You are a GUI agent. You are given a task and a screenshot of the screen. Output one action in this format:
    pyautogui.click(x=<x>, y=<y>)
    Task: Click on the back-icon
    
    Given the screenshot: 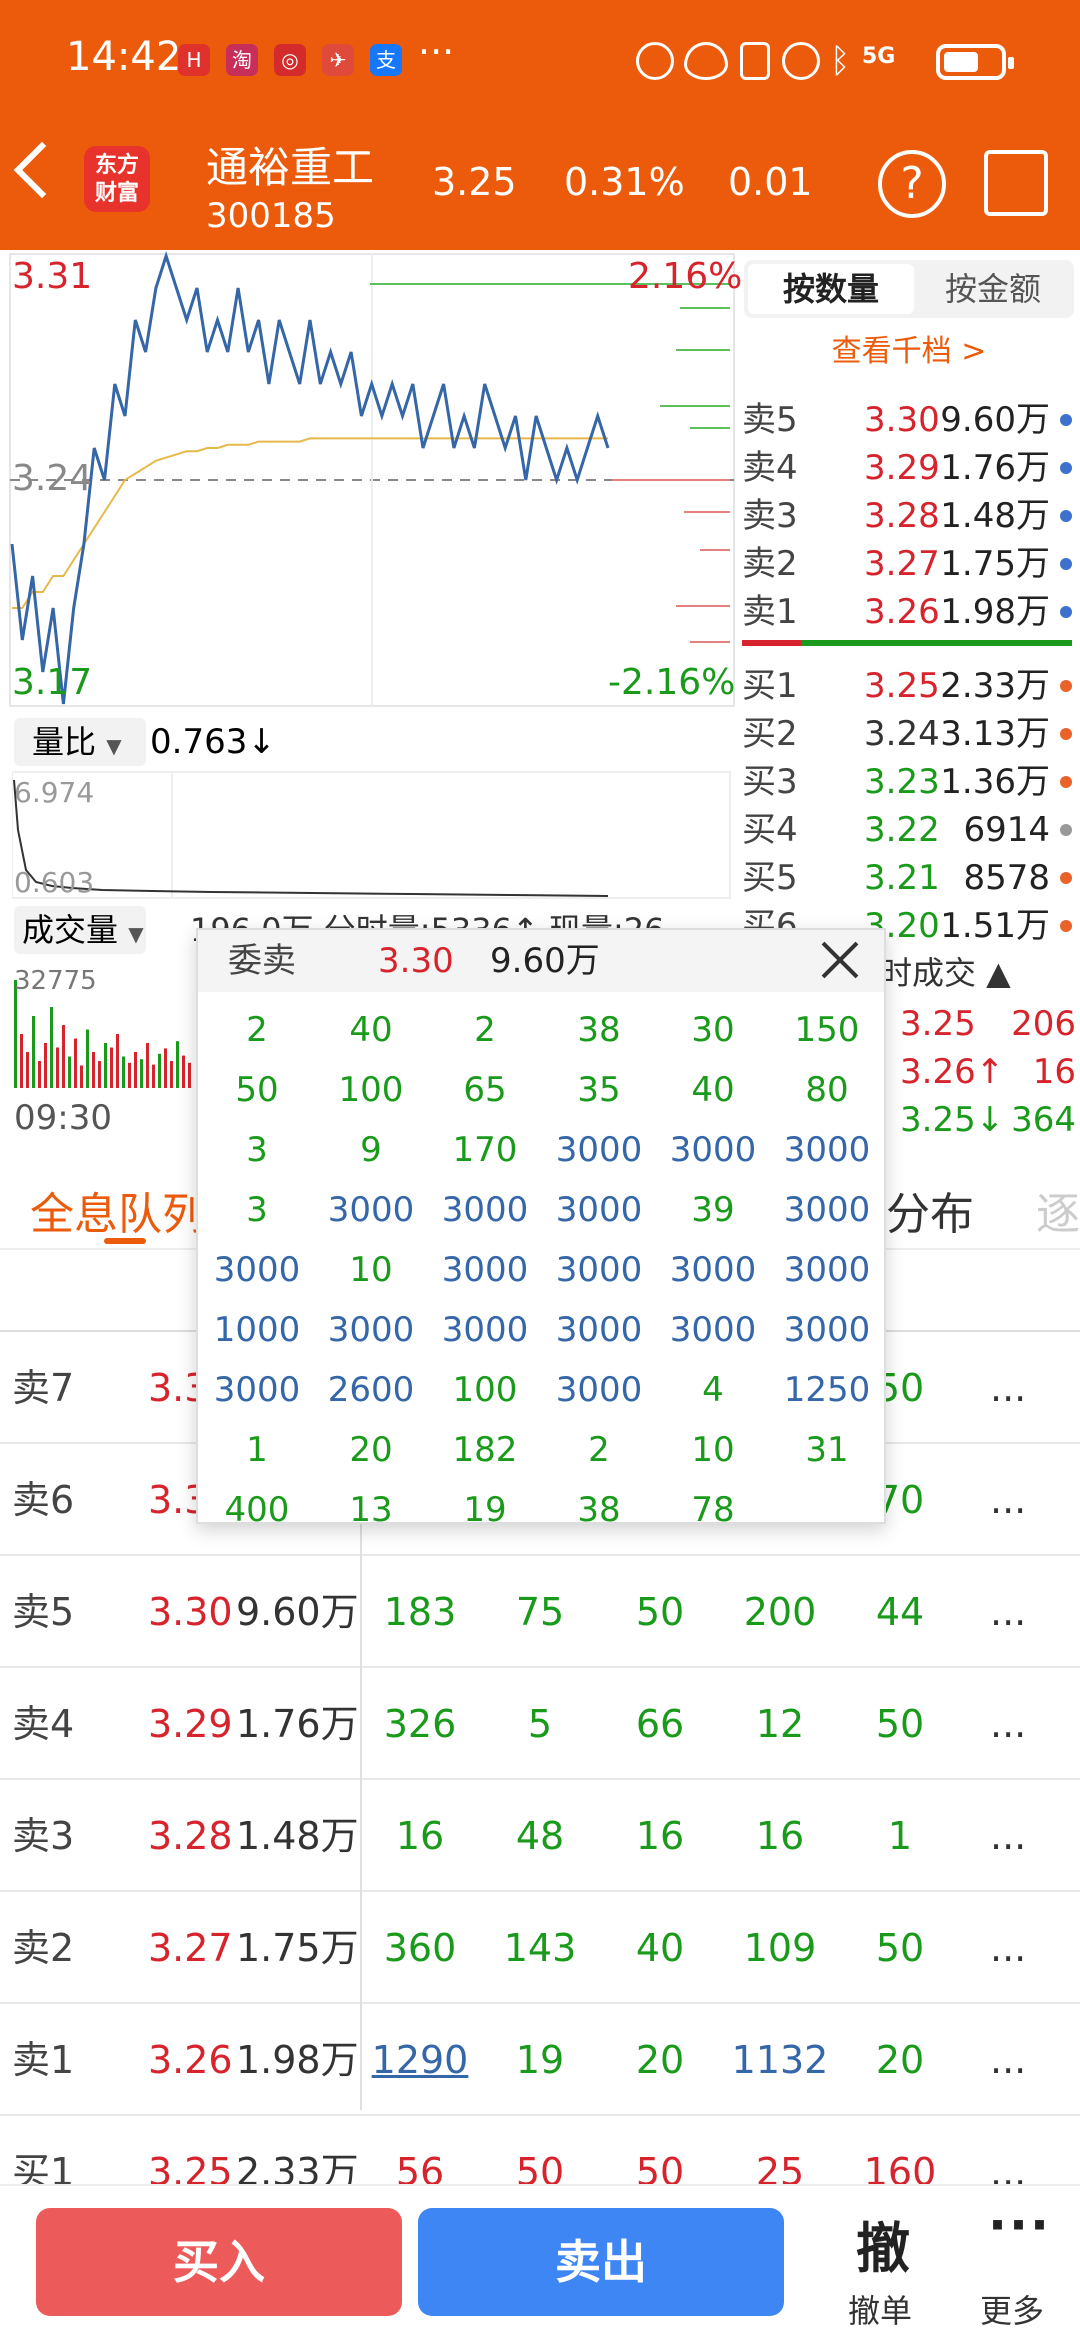 What is the action you would take?
    pyautogui.click(x=42, y=170)
    